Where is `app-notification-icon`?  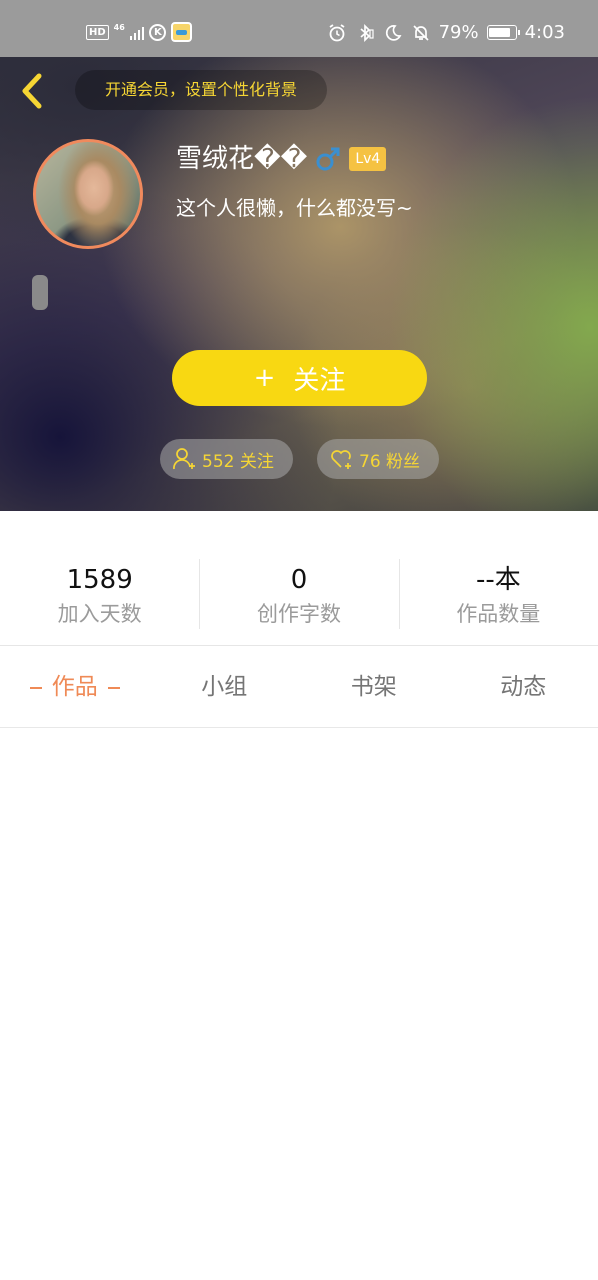
app-notification-icon is located at coordinates (182, 32).